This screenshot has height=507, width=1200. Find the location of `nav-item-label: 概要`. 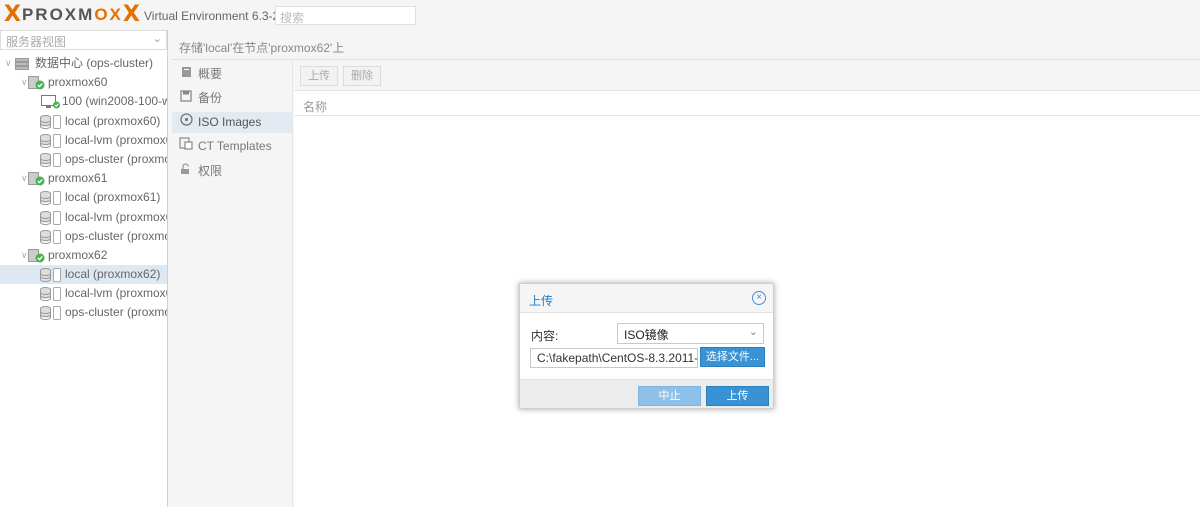

nav-item-label: 概要 is located at coordinates (210, 74).